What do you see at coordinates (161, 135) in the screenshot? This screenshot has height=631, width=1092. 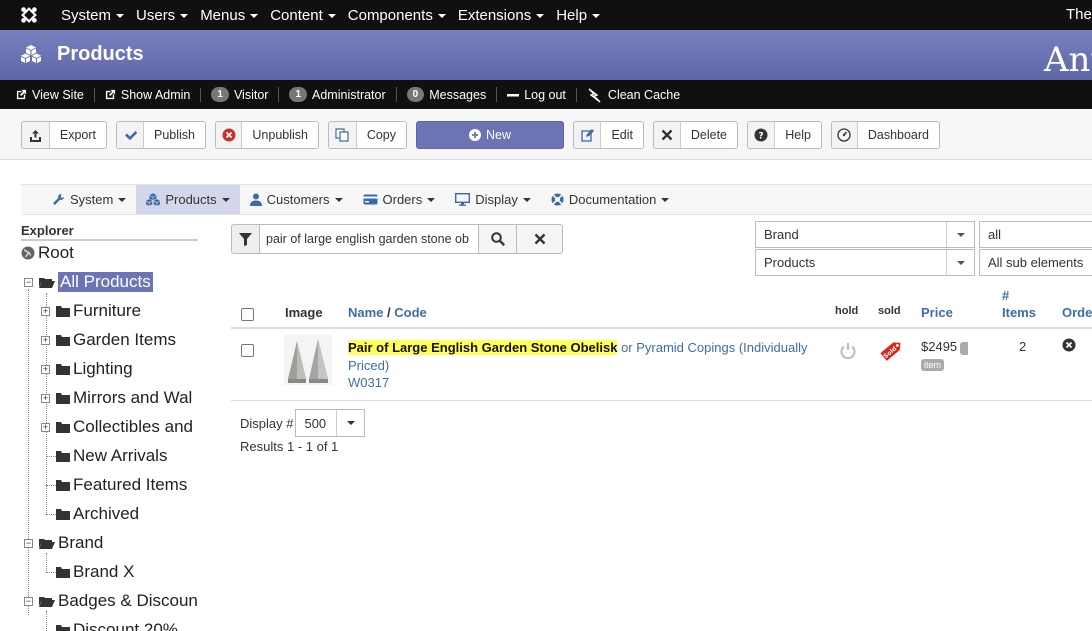 I see `publish-button: Publish` at bounding box center [161, 135].